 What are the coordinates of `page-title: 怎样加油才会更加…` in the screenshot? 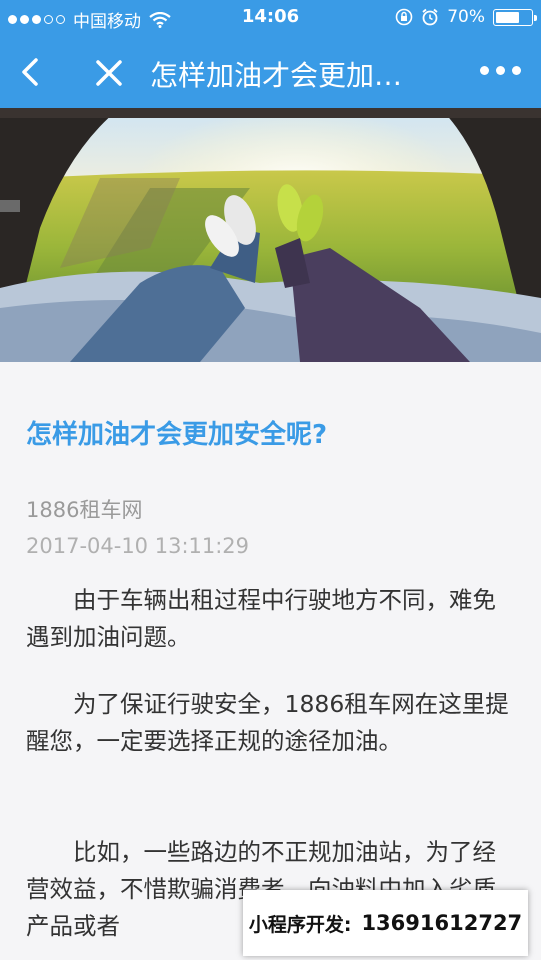 It's located at (276, 75).